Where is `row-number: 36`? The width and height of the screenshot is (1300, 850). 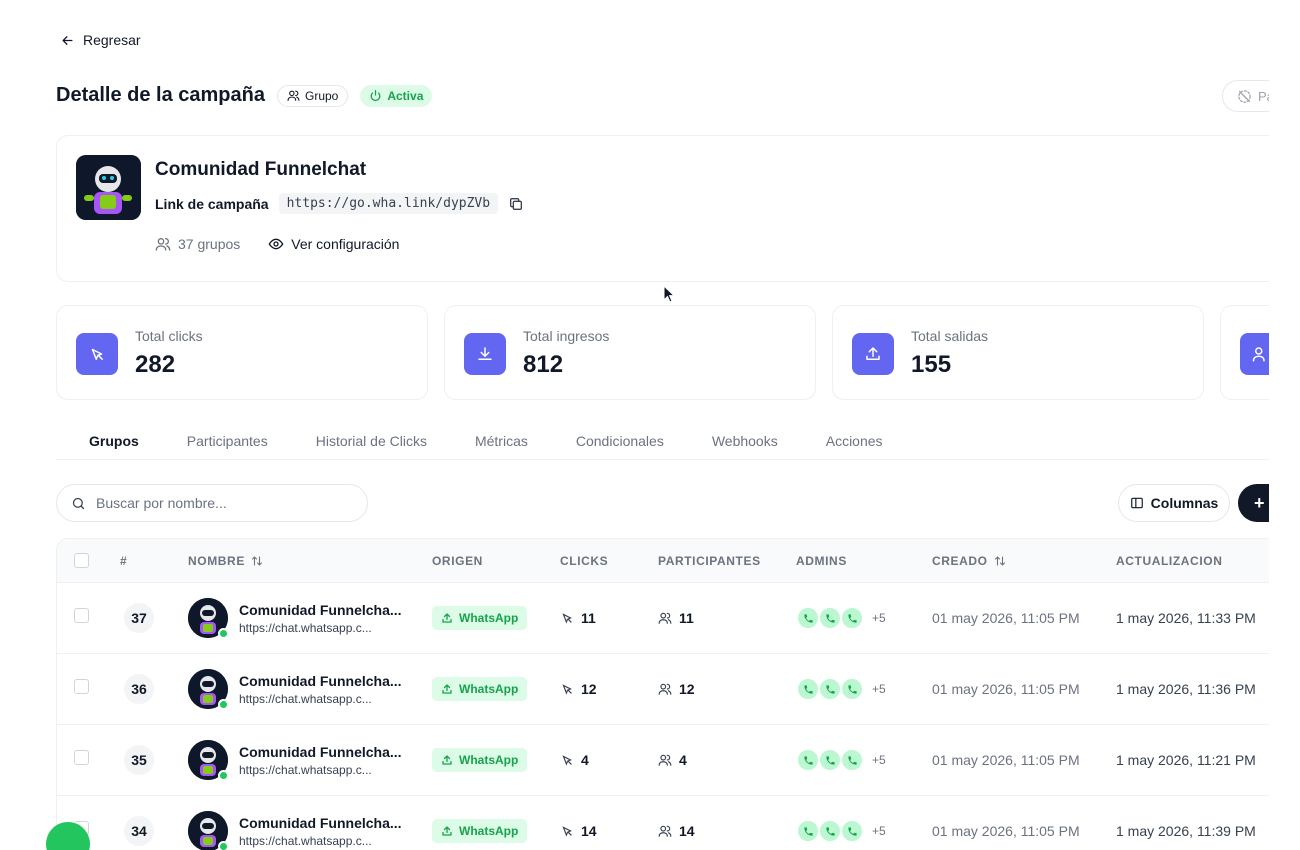 row-number: 36 is located at coordinates (139, 689).